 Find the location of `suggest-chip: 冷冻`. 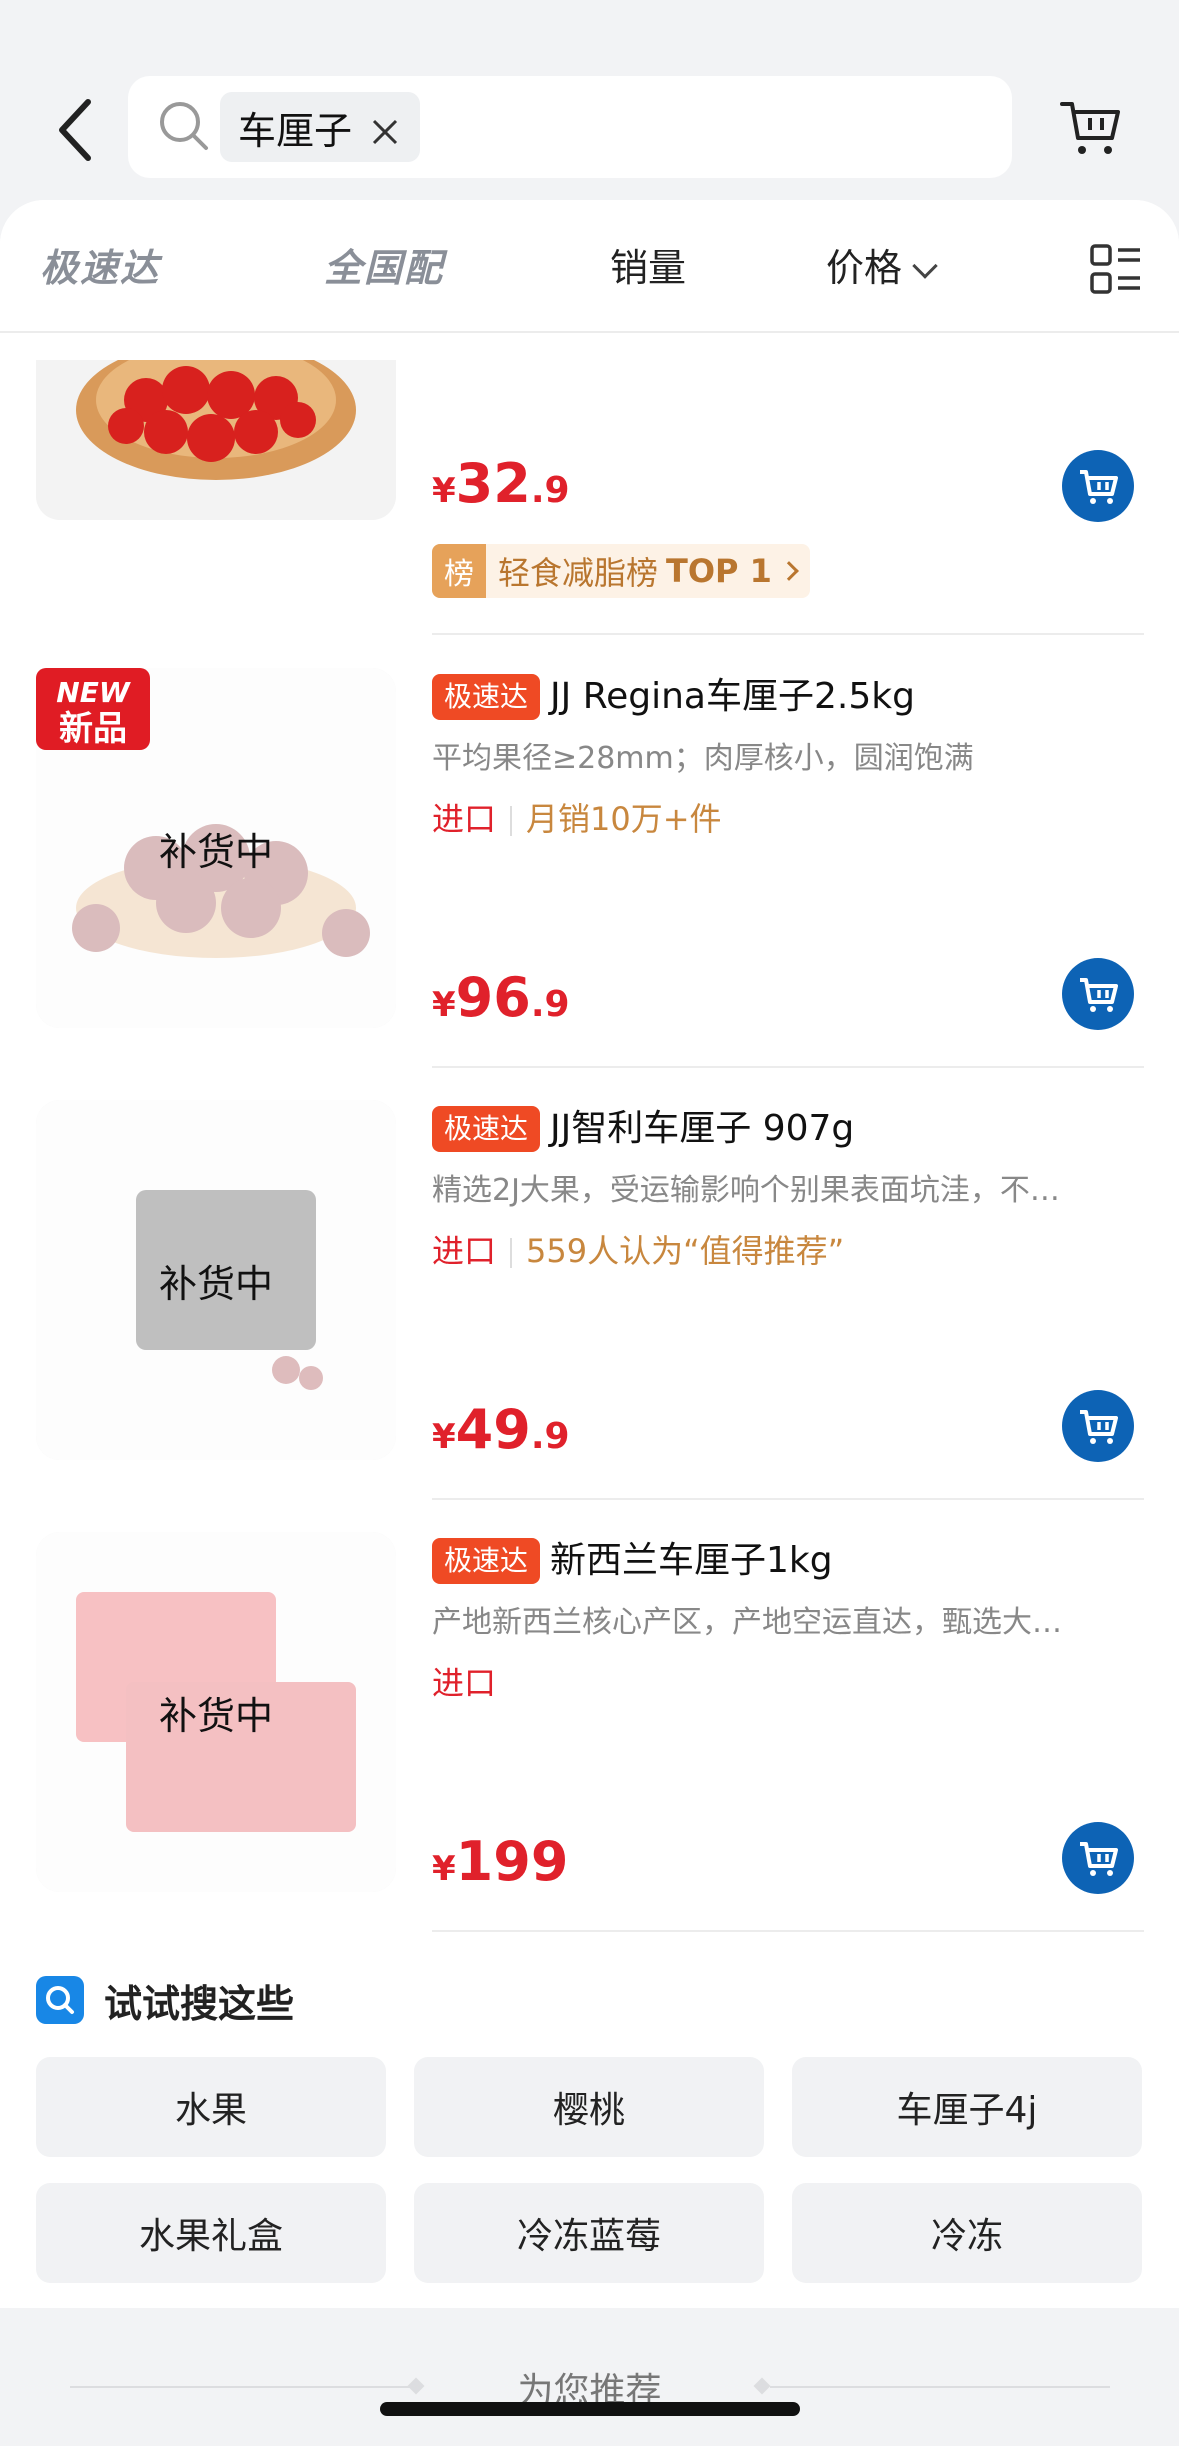

suggest-chip: 冷冻 is located at coordinates (967, 2233).